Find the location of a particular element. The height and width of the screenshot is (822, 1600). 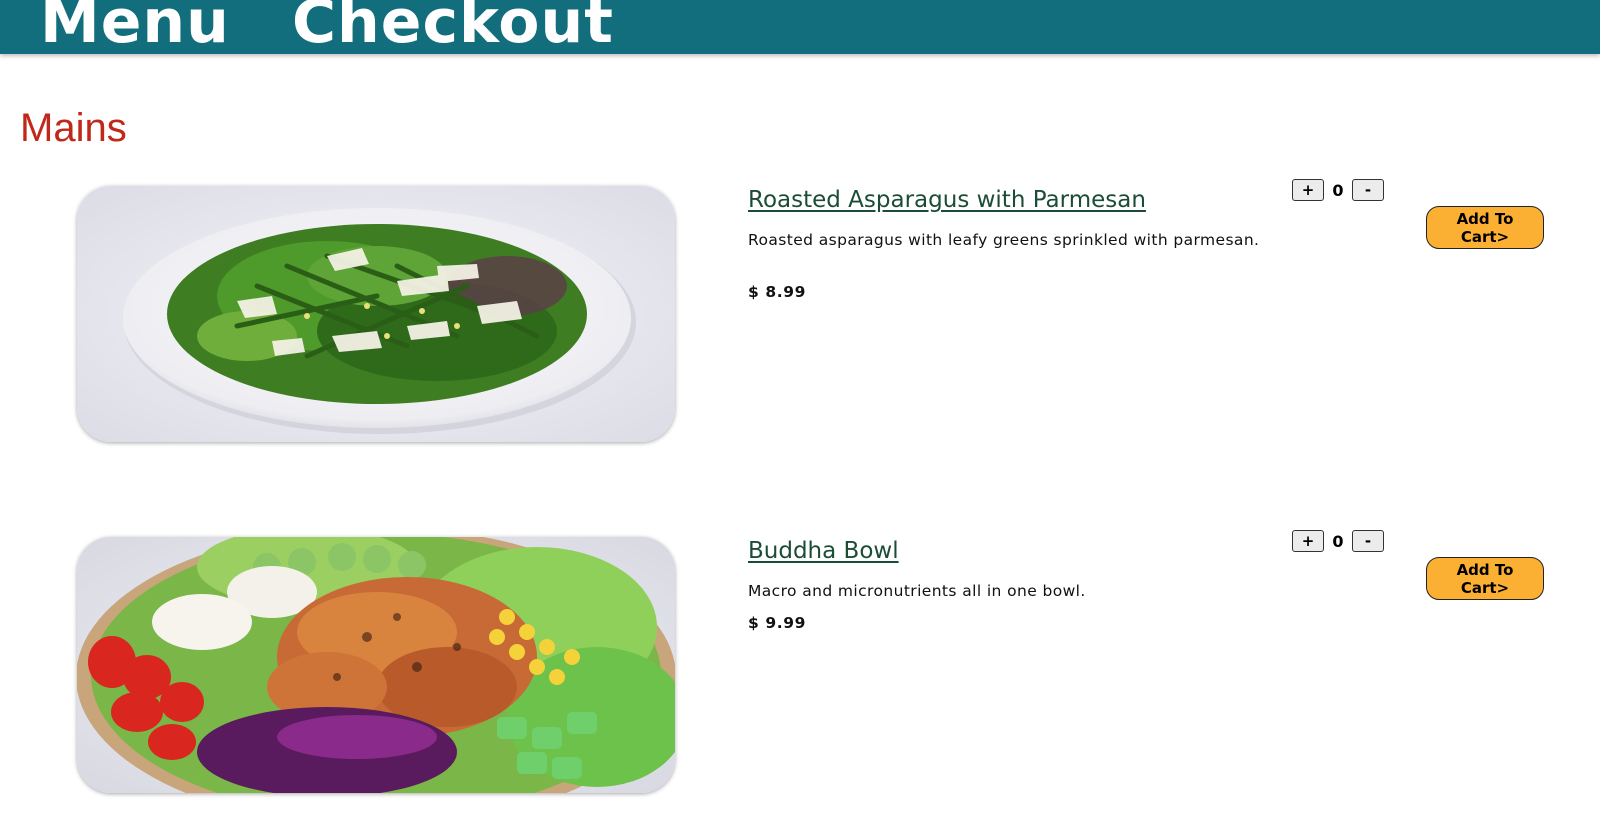

item-photo-buddha-bowl is located at coordinates (376, 665).